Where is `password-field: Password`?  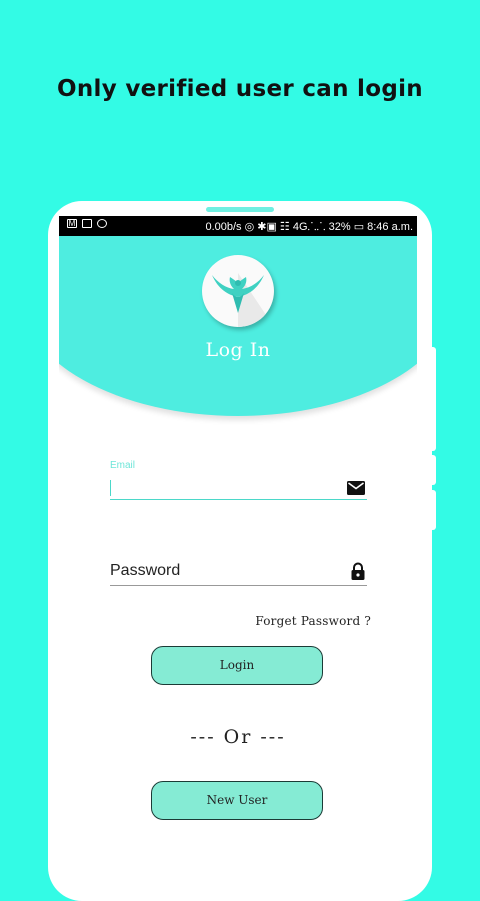 password-field: Password is located at coordinates (238, 572).